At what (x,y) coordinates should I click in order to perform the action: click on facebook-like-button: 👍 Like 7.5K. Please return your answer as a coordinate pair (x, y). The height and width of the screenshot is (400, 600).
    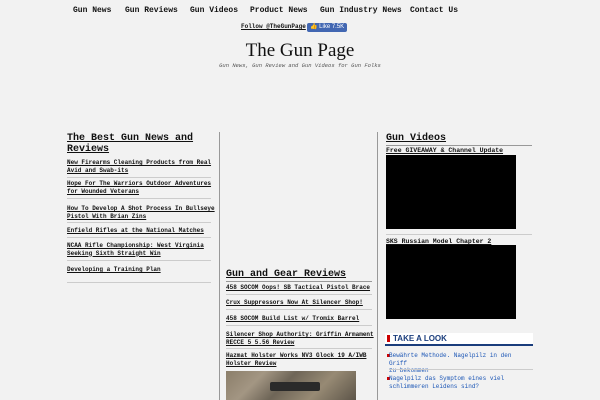
    Looking at the image, I should click on (327, 27).